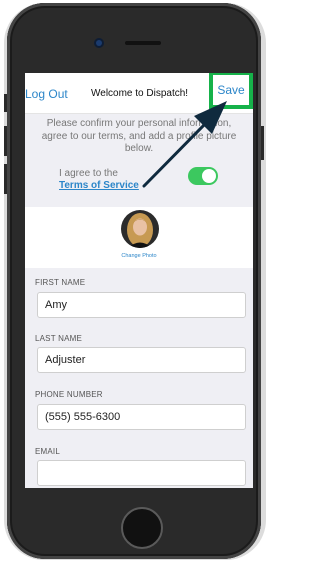 Image resolution: width=320 pixels, height=563 pixels. I want to click on save-button: Save, so click(231, 91).